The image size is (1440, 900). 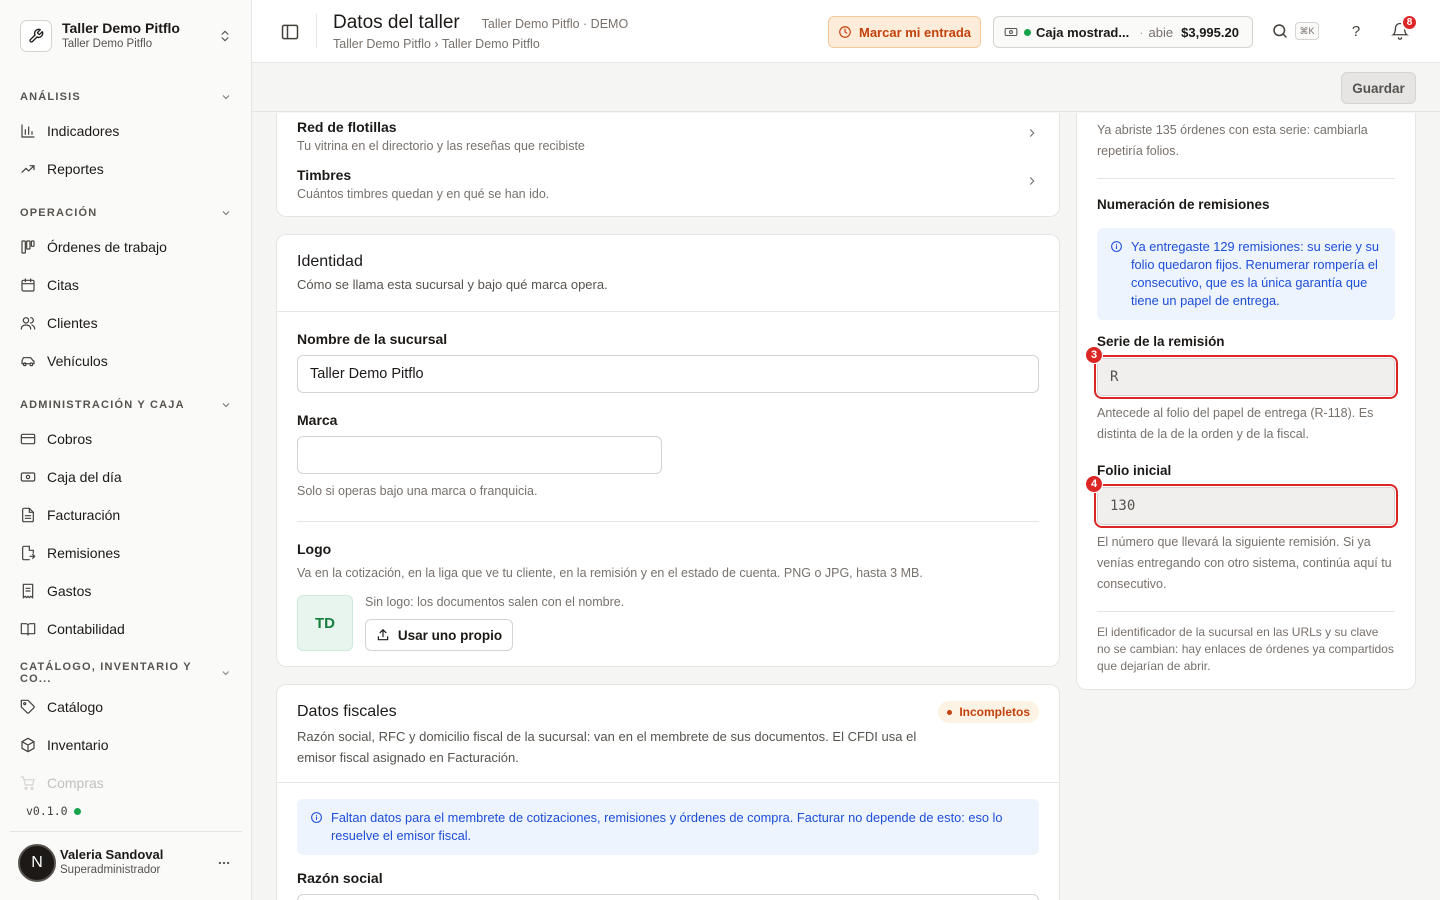 What do you see at coordinates (224, 863) in the screenshot?
I see `more-horizontal-icon` at bounding box center [224, 863].